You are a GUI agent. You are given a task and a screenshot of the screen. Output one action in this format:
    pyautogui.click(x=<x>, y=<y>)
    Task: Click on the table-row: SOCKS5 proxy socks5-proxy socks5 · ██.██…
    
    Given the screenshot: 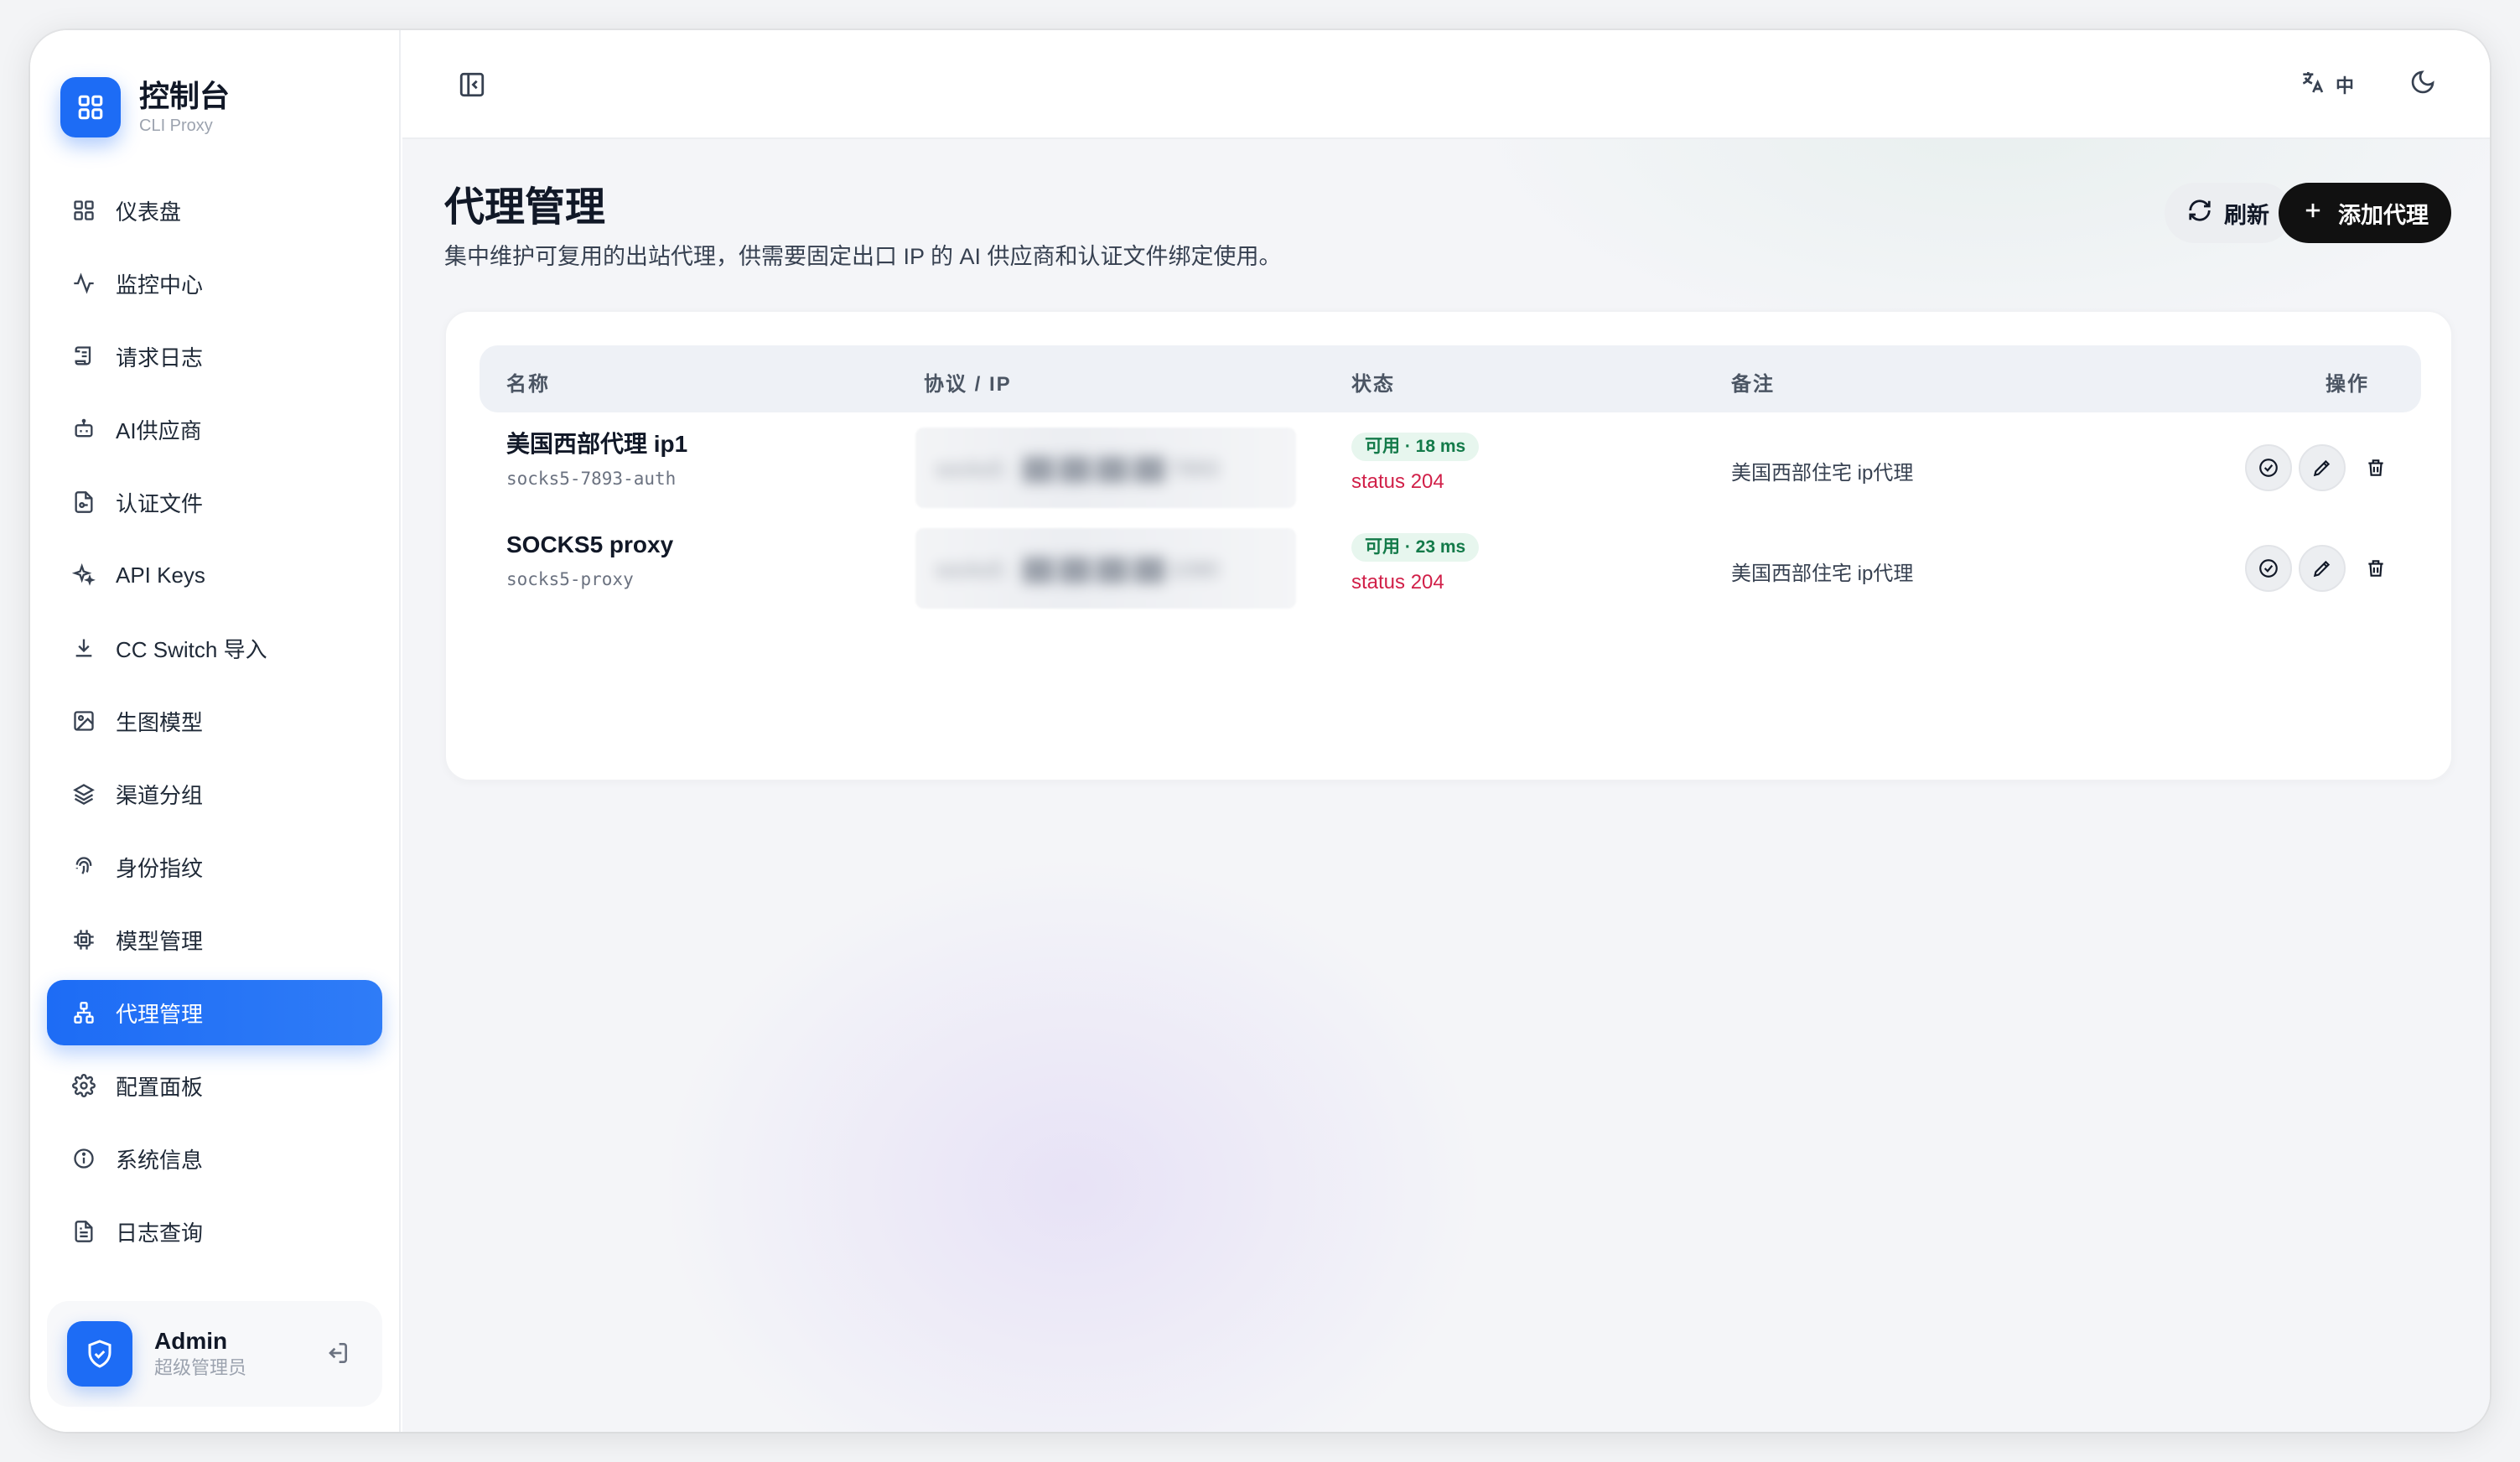 What is the action you would take?
    pyautogui.click(x=1450, y=569)
    